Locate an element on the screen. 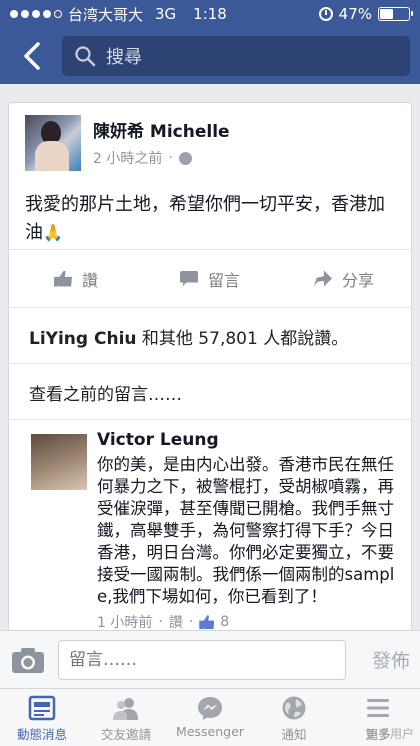 Image resolution: width=420 pixels, height=746 pixels. likes-first-name: LiYing Chiu is located at coordinates (83, 339).